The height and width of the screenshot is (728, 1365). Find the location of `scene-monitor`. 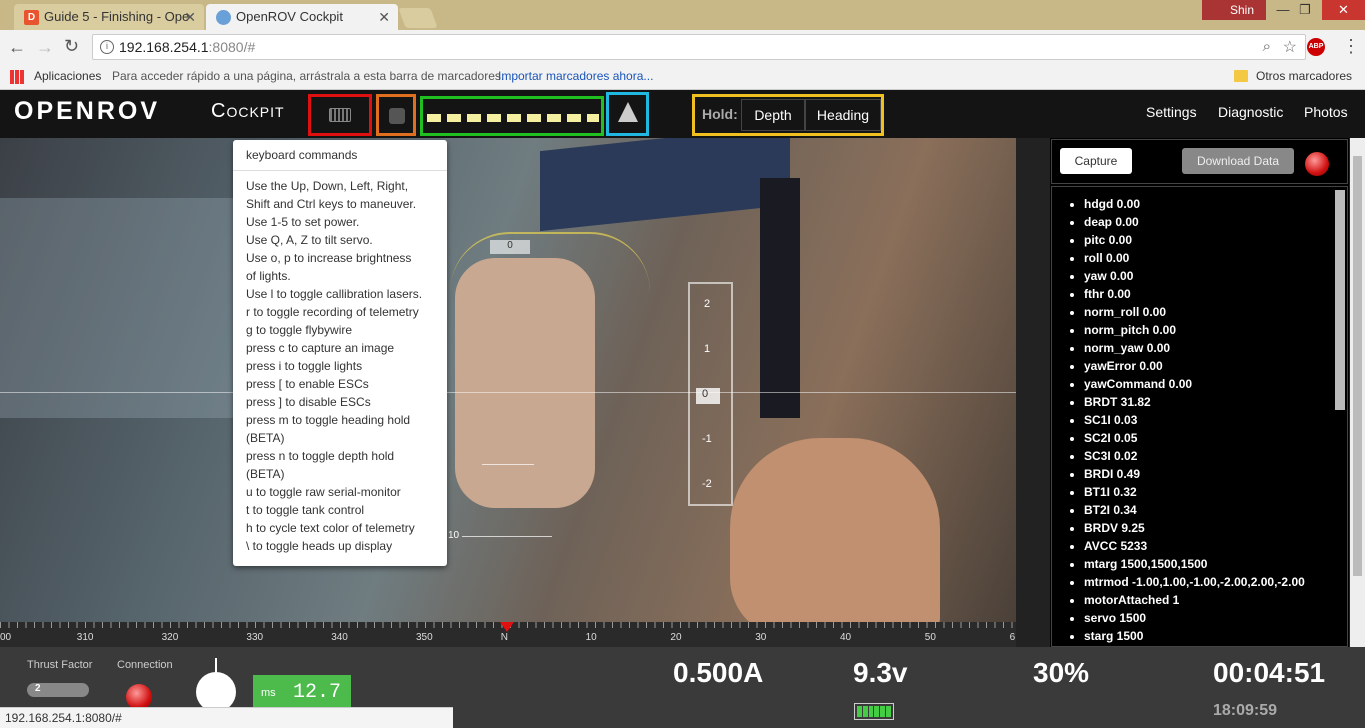

scene-monitor is located at coordinates (665, 185).